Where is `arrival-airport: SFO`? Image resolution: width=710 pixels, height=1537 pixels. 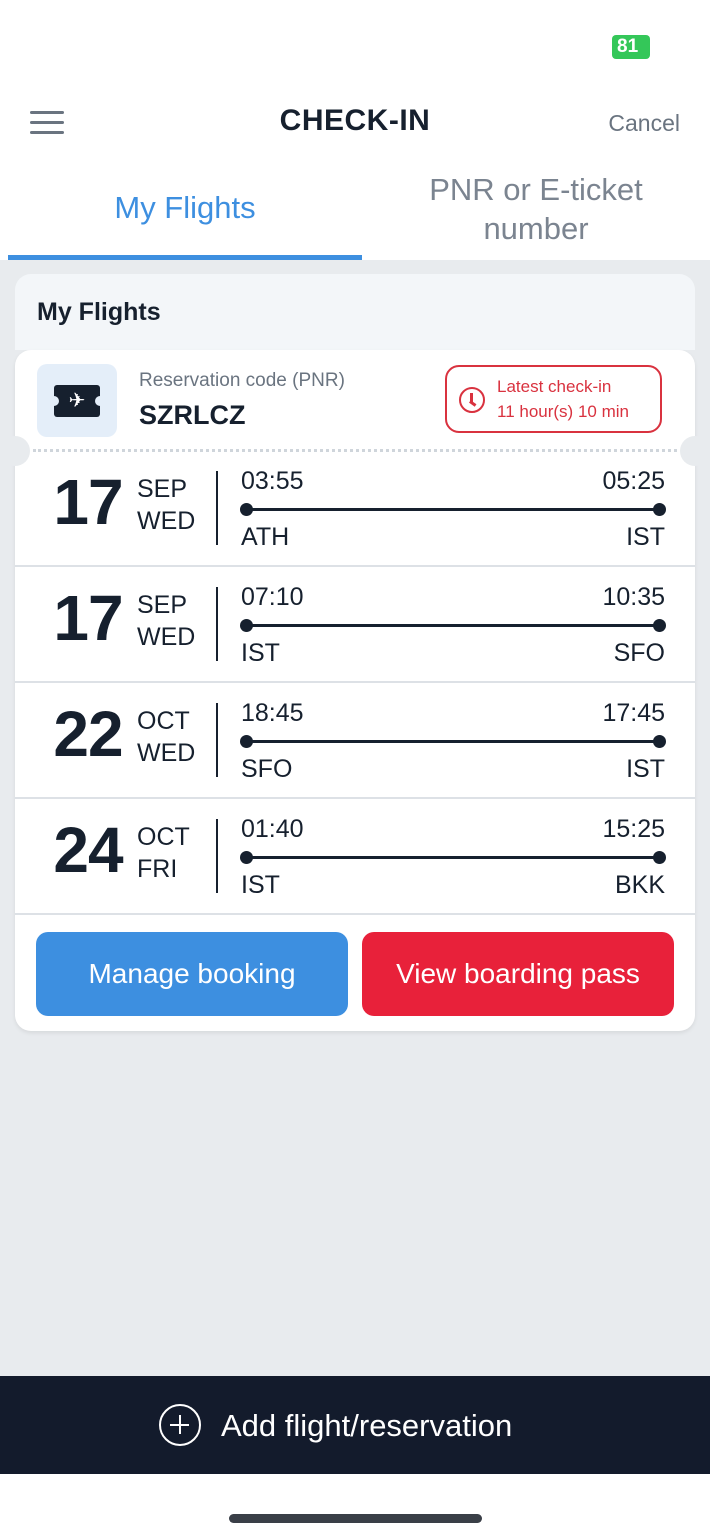 arrival-airport: SFO is located at coordinates (639, 653).